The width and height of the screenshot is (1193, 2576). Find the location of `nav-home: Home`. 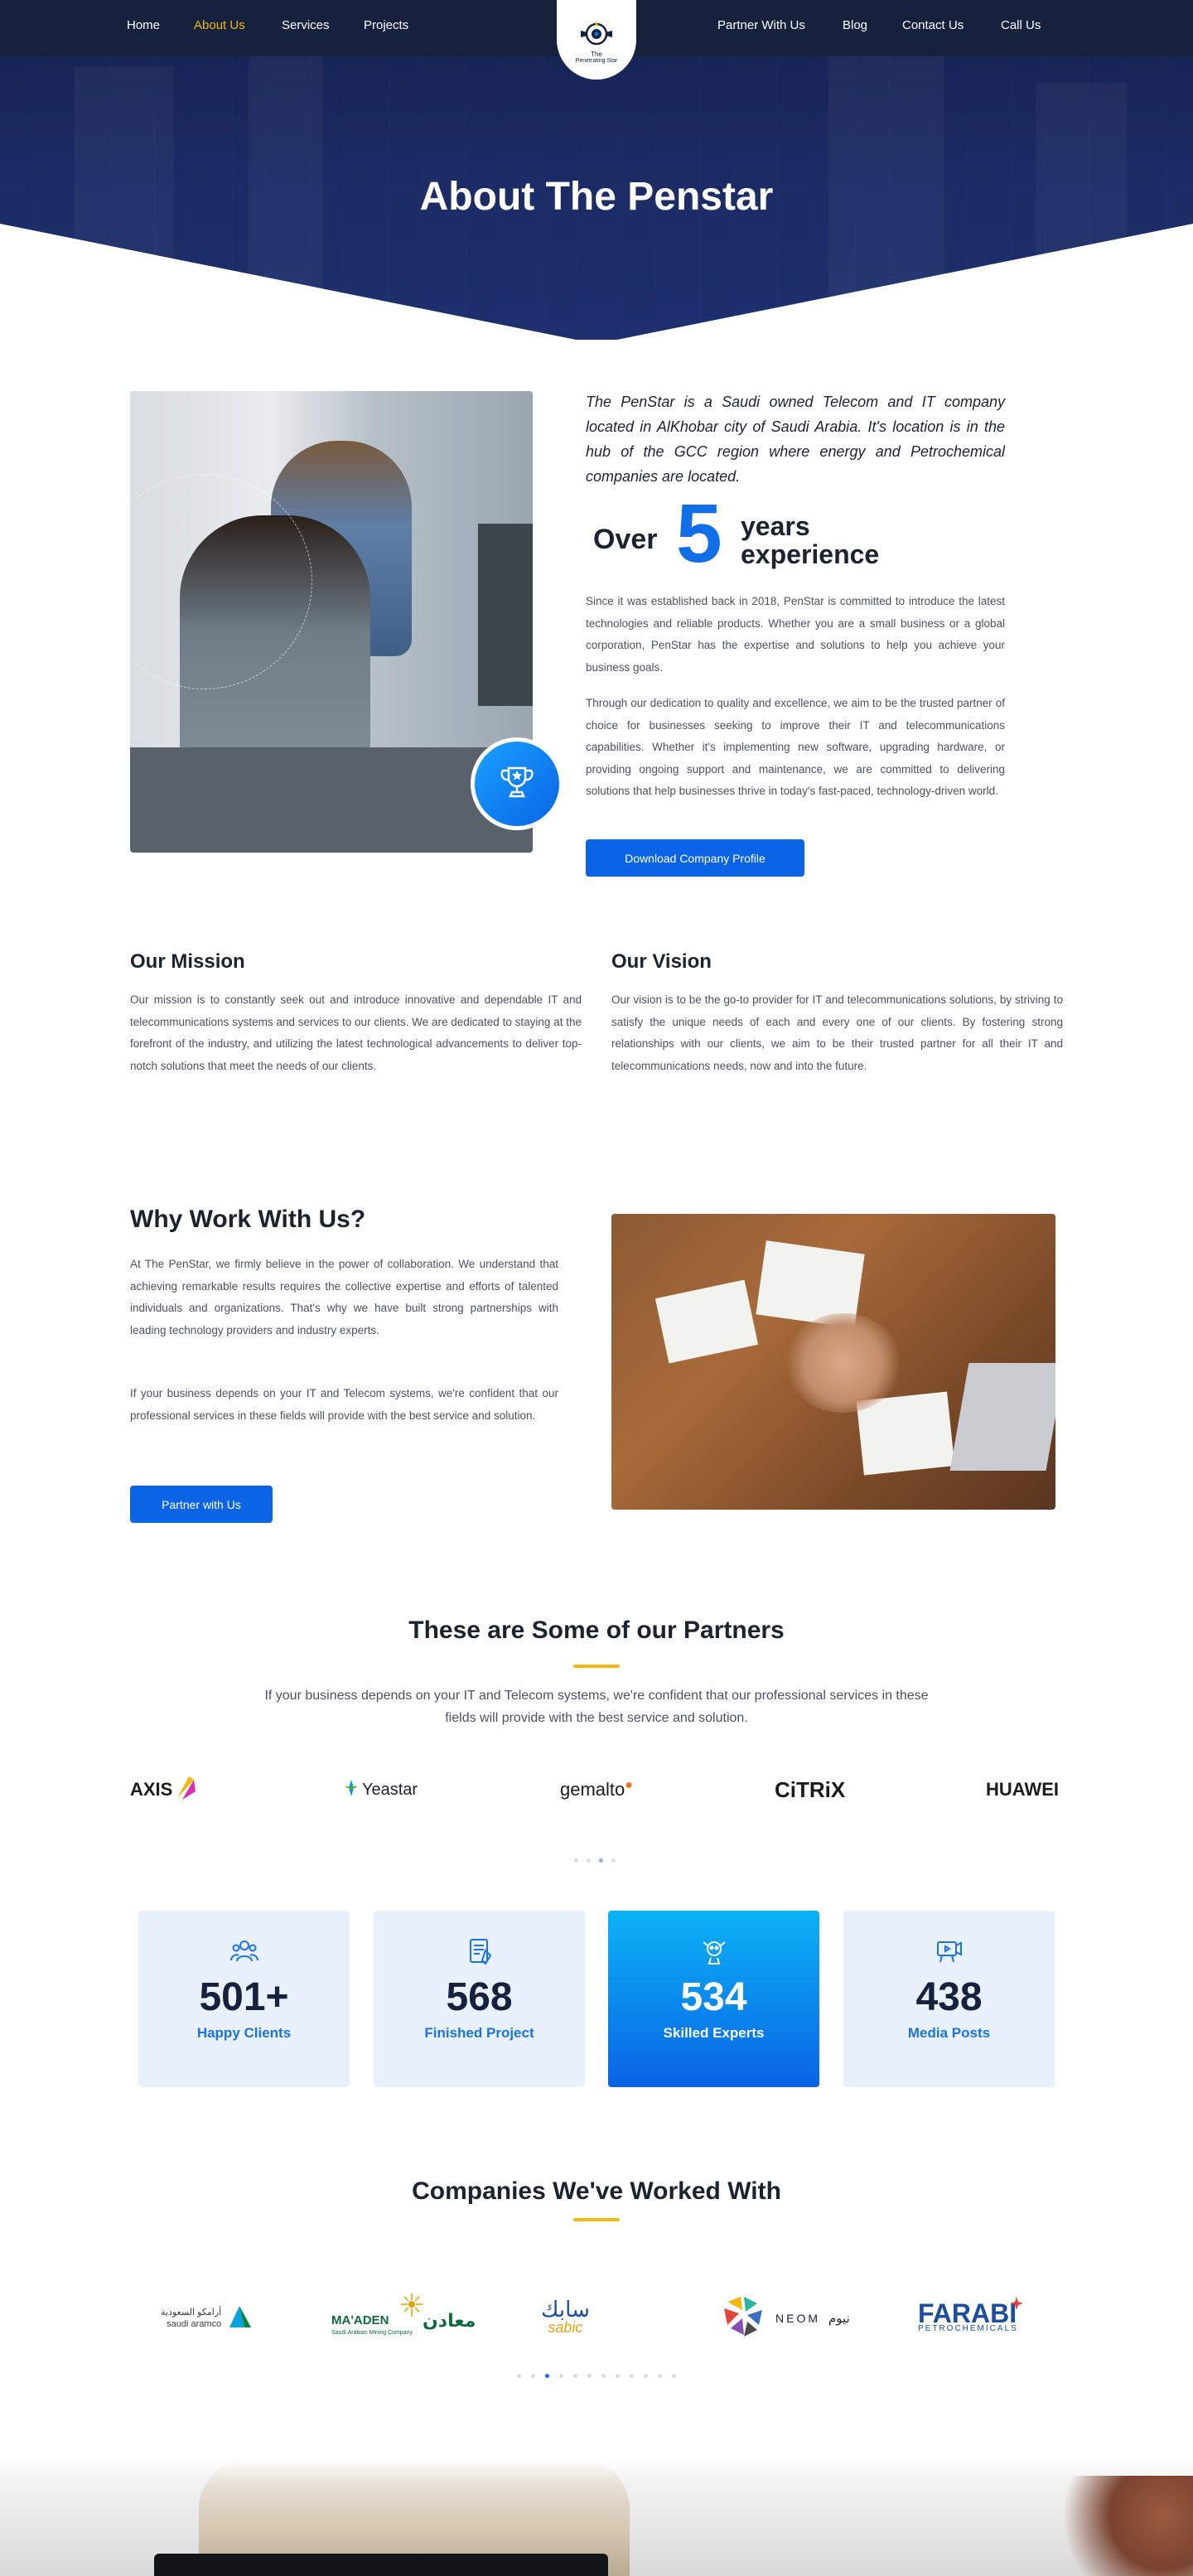

nav-home: Home is located at coordinates (143, 25).